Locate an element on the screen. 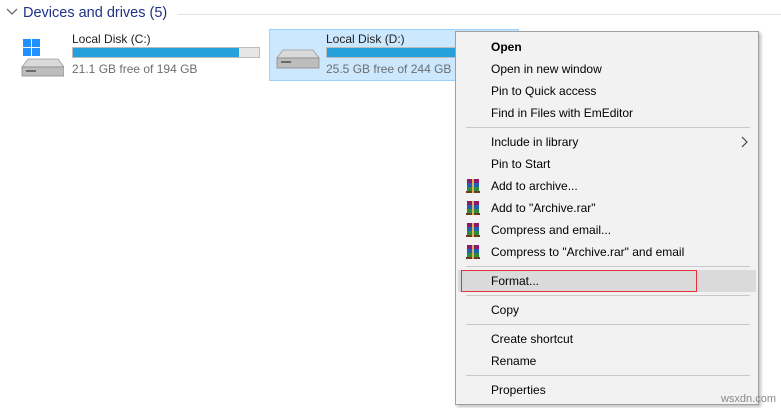  devices-and-drives-group-header: Devices and drives (5) is located at coordinates (390, 14).